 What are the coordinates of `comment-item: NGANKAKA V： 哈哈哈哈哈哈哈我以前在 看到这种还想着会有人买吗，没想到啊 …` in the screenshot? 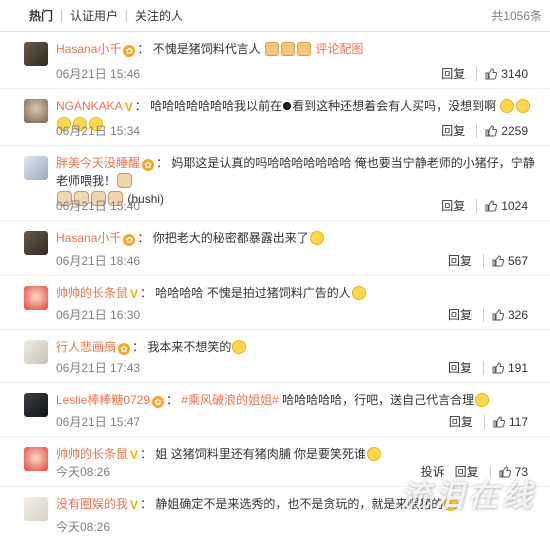 It's located at (275, 117).